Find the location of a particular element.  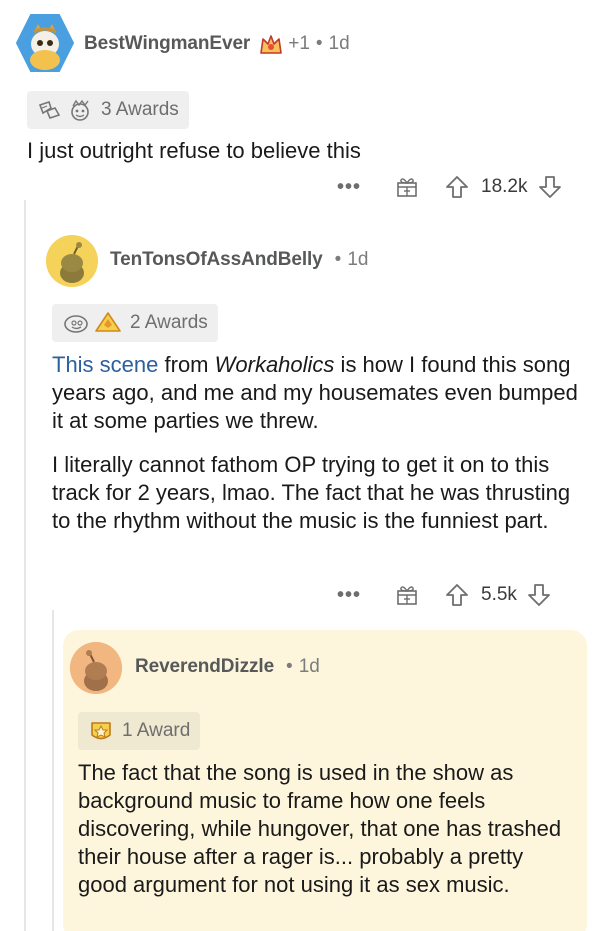

awards-count: 1 Award is located at coordinates (156, 730).